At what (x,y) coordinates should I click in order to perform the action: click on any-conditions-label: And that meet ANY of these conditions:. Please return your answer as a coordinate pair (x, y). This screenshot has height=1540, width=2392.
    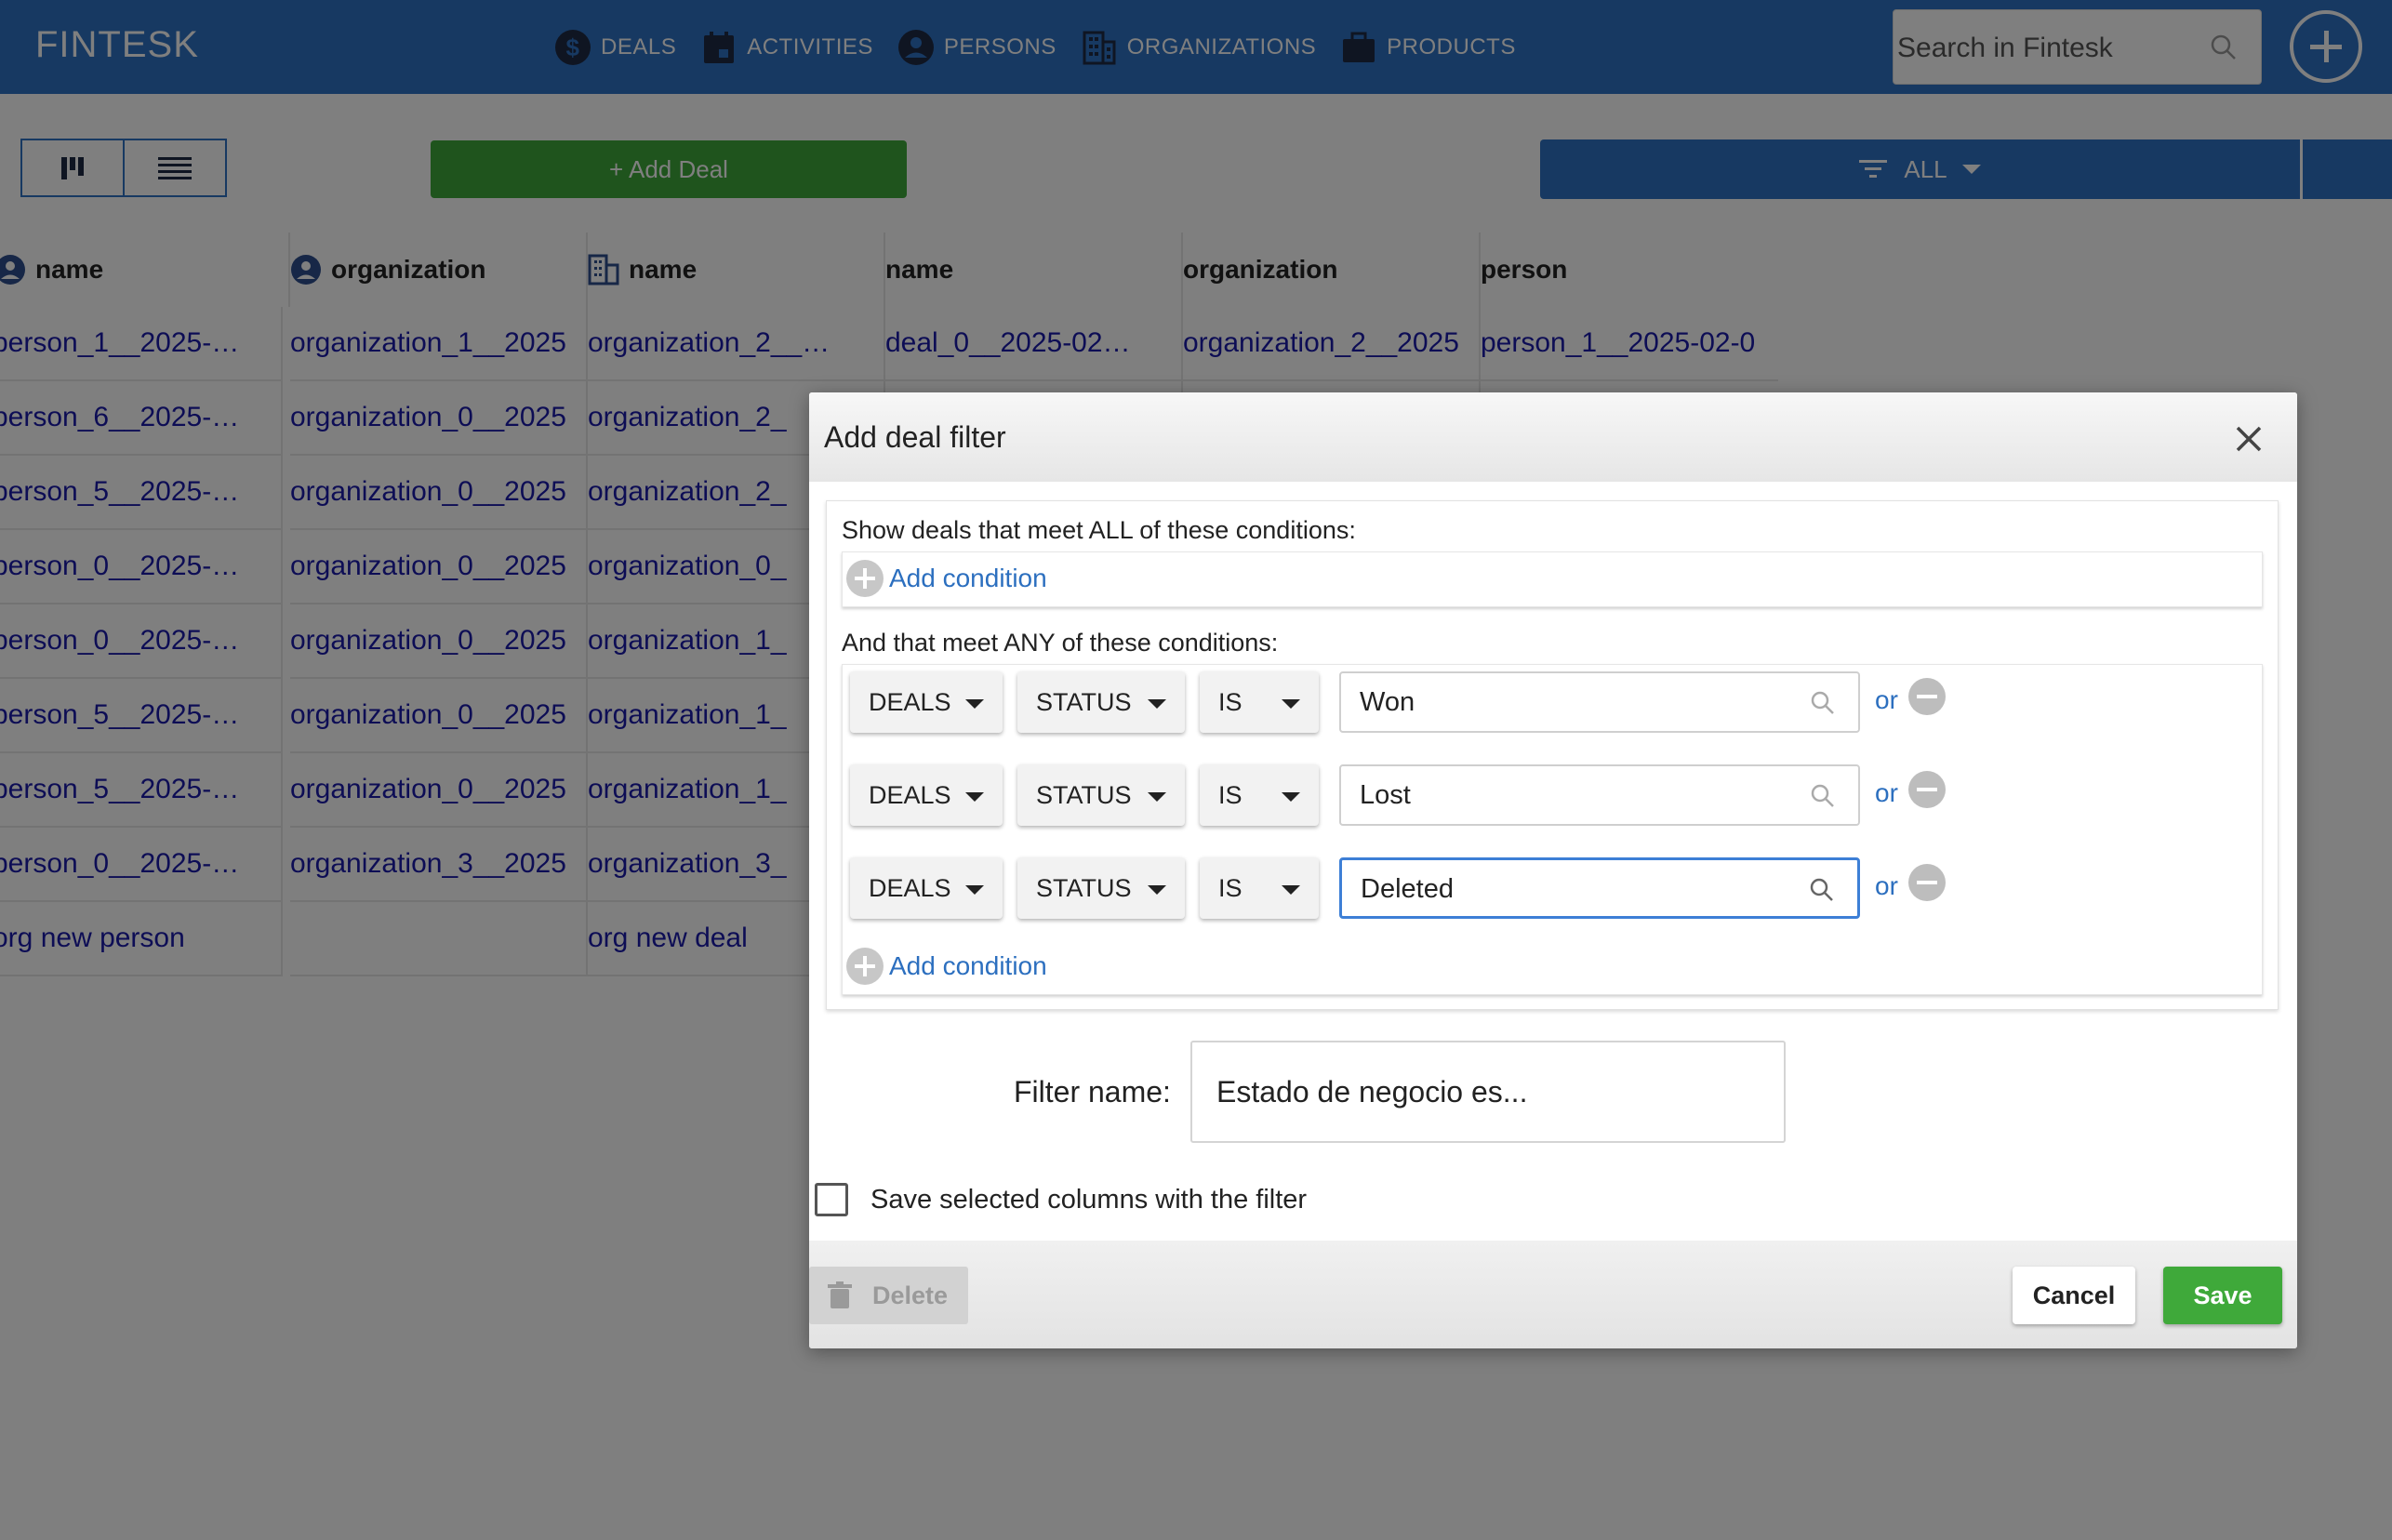
    Looking at the image, I should click on (1060, 643).